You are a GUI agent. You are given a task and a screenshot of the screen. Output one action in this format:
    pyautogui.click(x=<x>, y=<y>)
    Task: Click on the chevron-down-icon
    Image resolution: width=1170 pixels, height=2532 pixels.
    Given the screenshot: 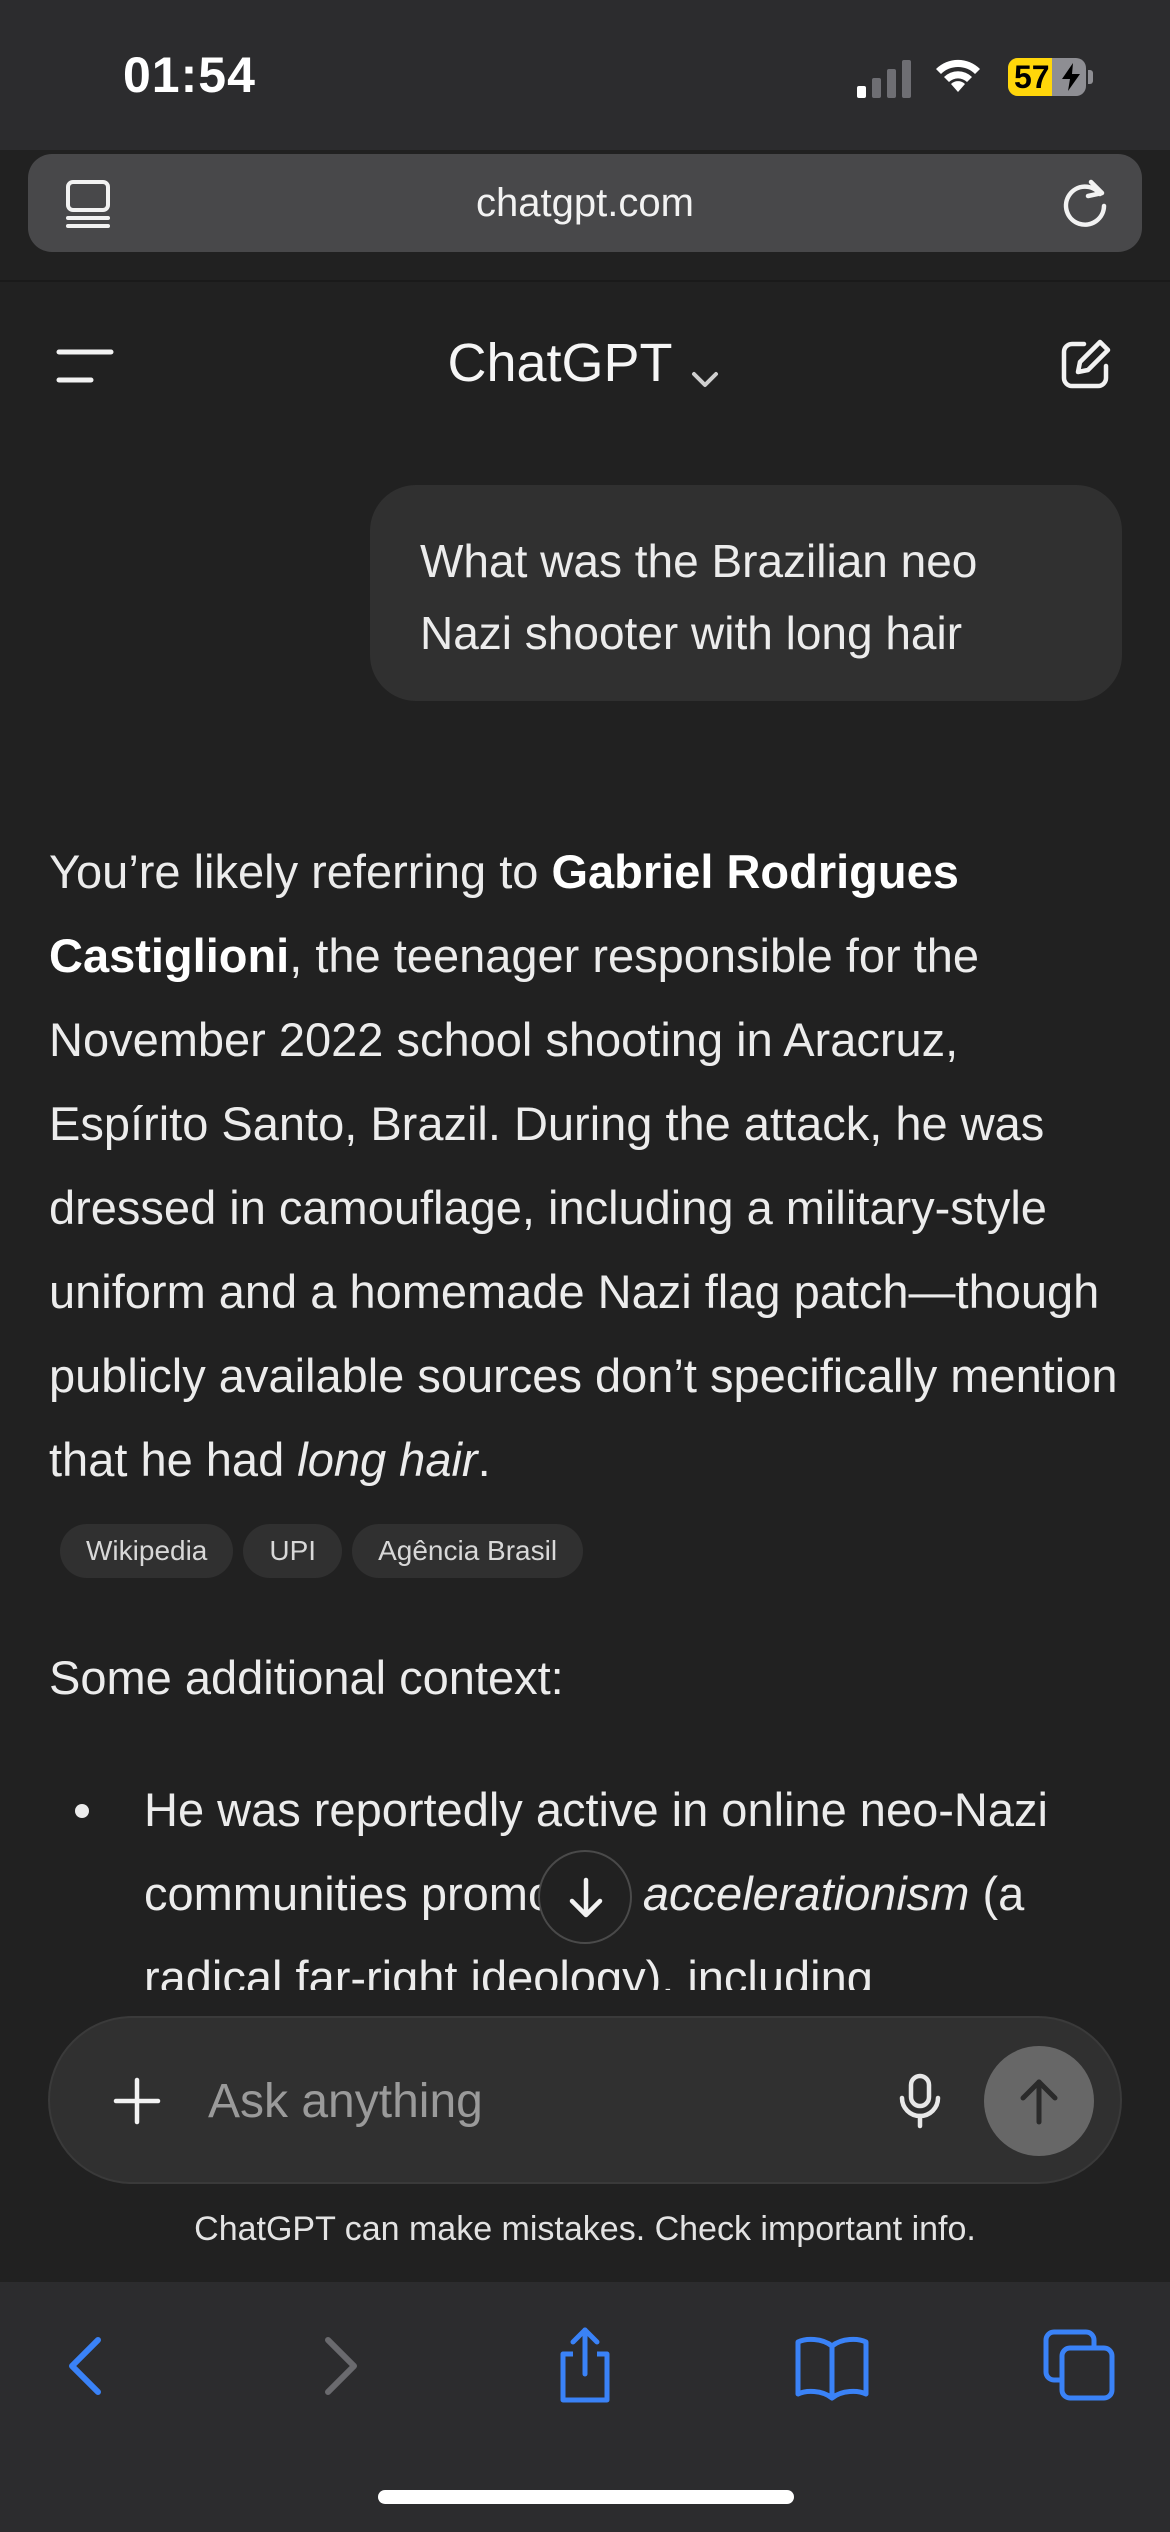 What is the action you would take?
    pyautogui.click(x=705, y=368)
    